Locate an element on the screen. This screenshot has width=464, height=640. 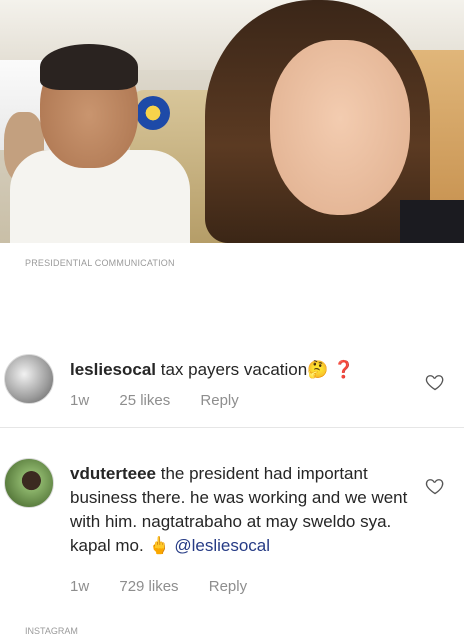
comment-meta: 1w 729 likes Reply is located at coordinates (171, 586).